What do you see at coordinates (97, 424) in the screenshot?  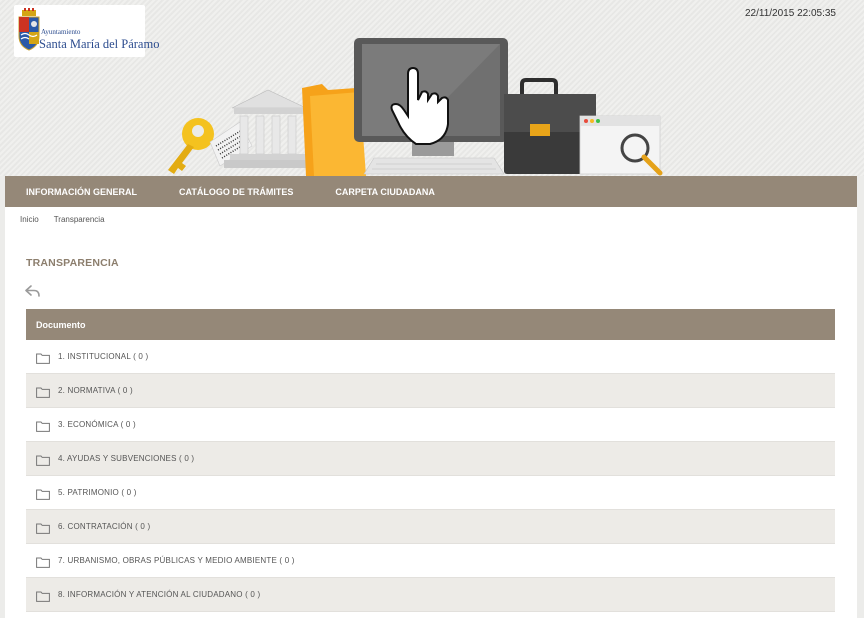 I see `row-label: 3. ECONÓMICA ( 0 )` at bounding box center [97, 424].